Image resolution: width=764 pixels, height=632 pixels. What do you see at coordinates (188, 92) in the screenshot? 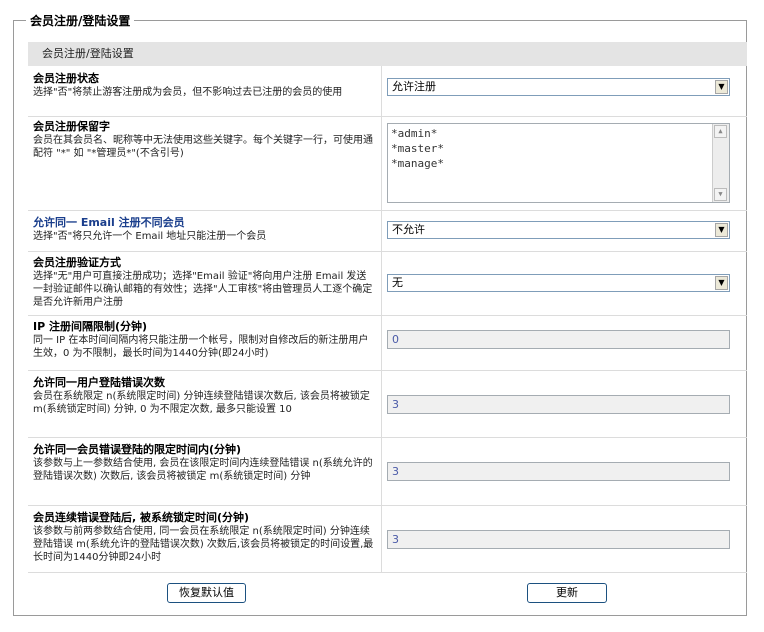
I see `setting-desc: 选择"否"将禁止游客注册成为会员，但不影响过去已注册的会员的使用` at bounding box center [188, 92].